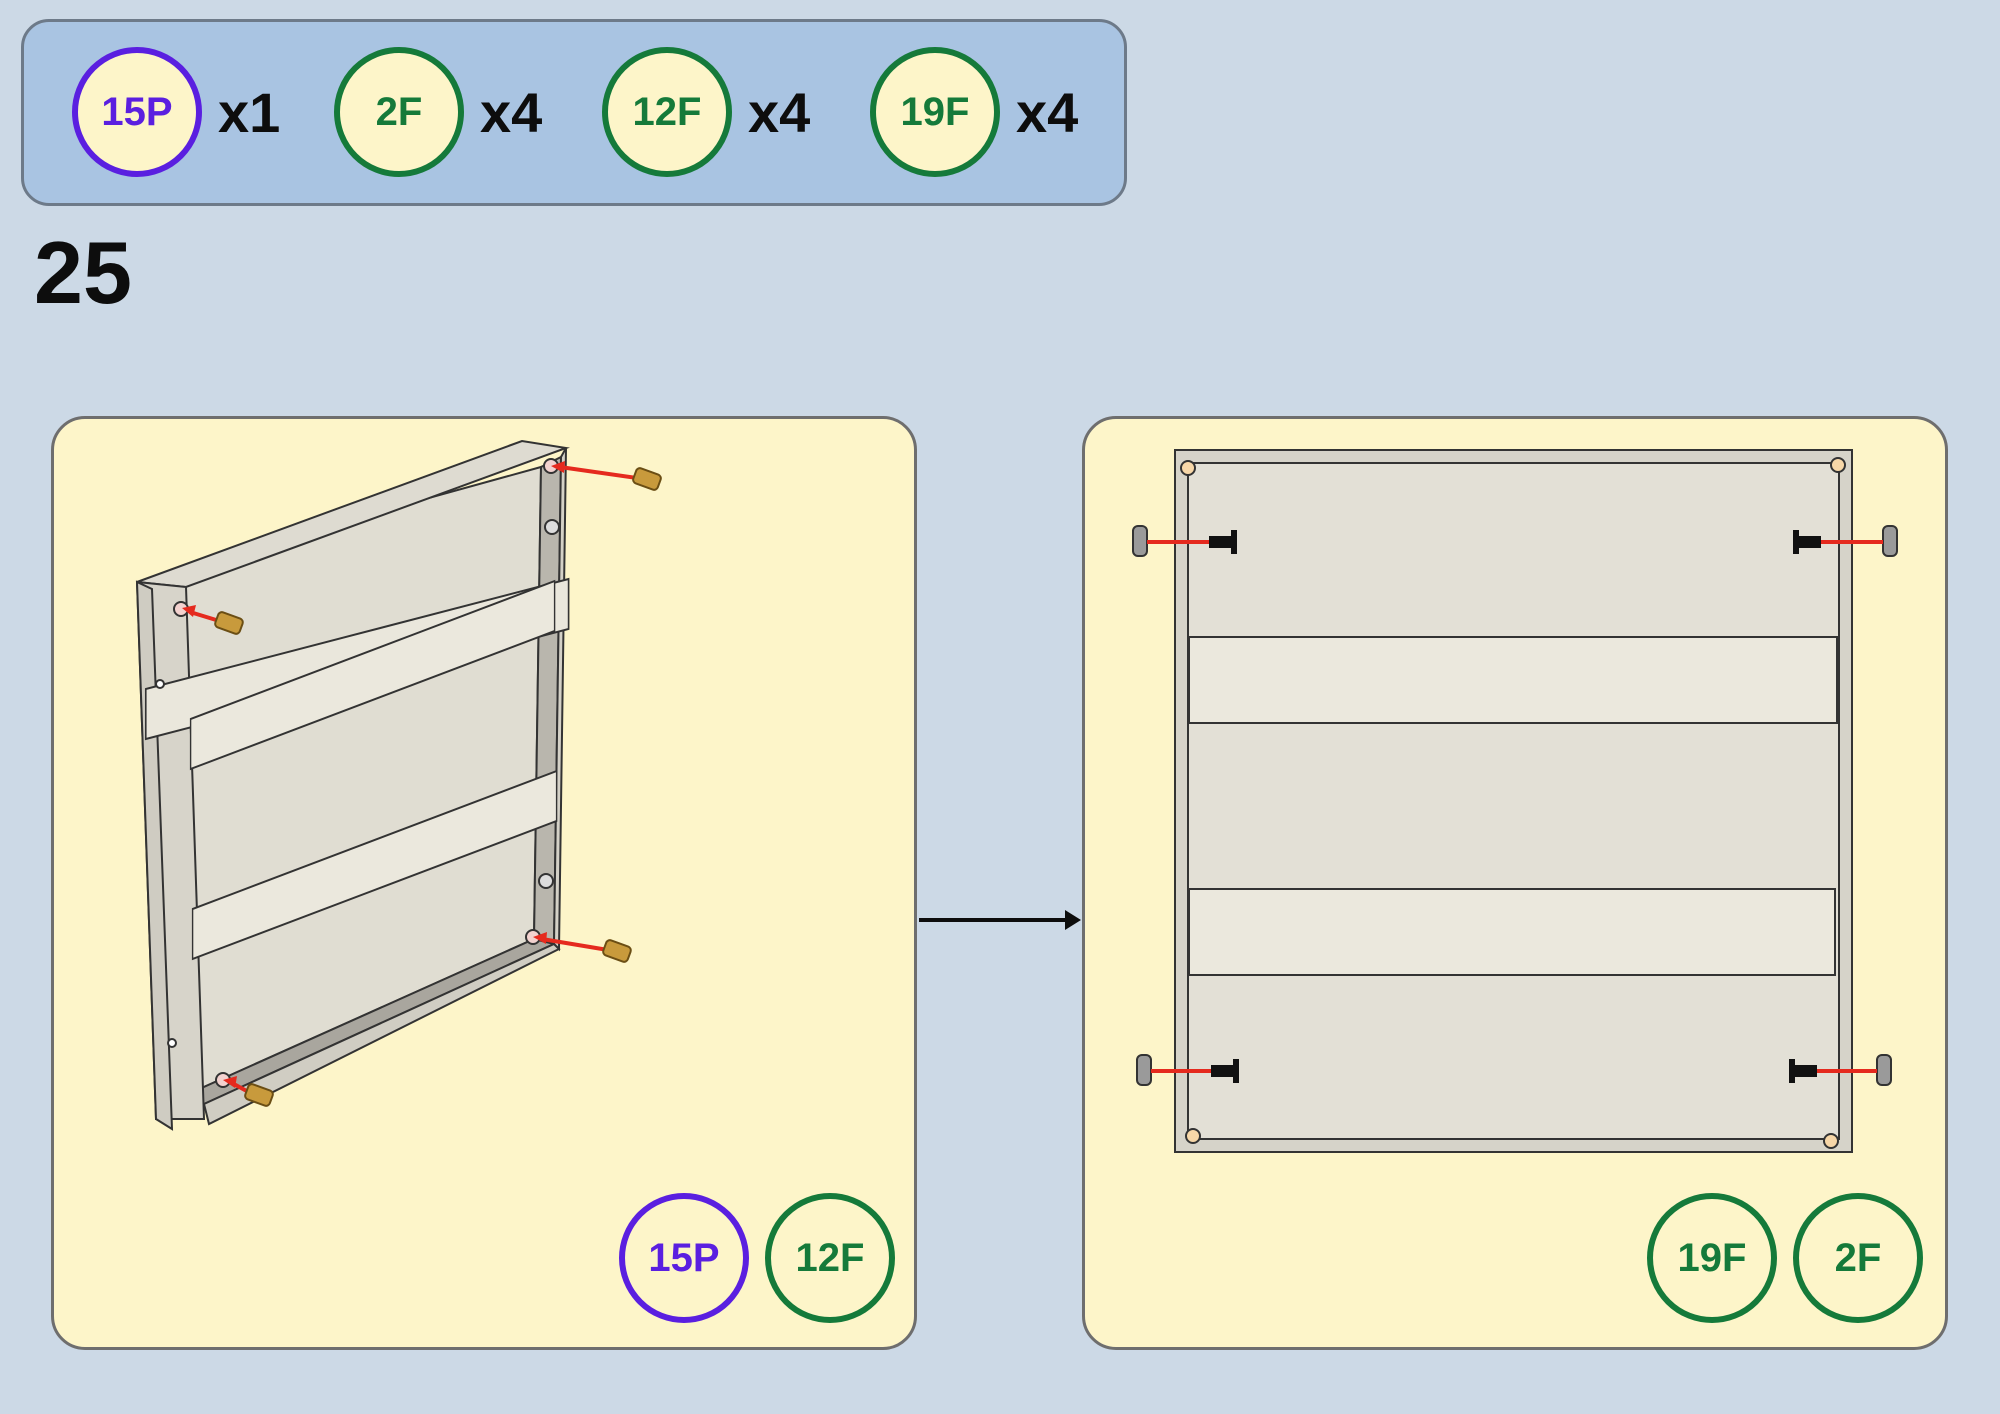 This screenshot has width=2000, height=1414. What do you see at coordinates (1858, 1258) in the screenshot?
I see `panel-badge-2f: 2F` at bounding box center [1858, 1258].